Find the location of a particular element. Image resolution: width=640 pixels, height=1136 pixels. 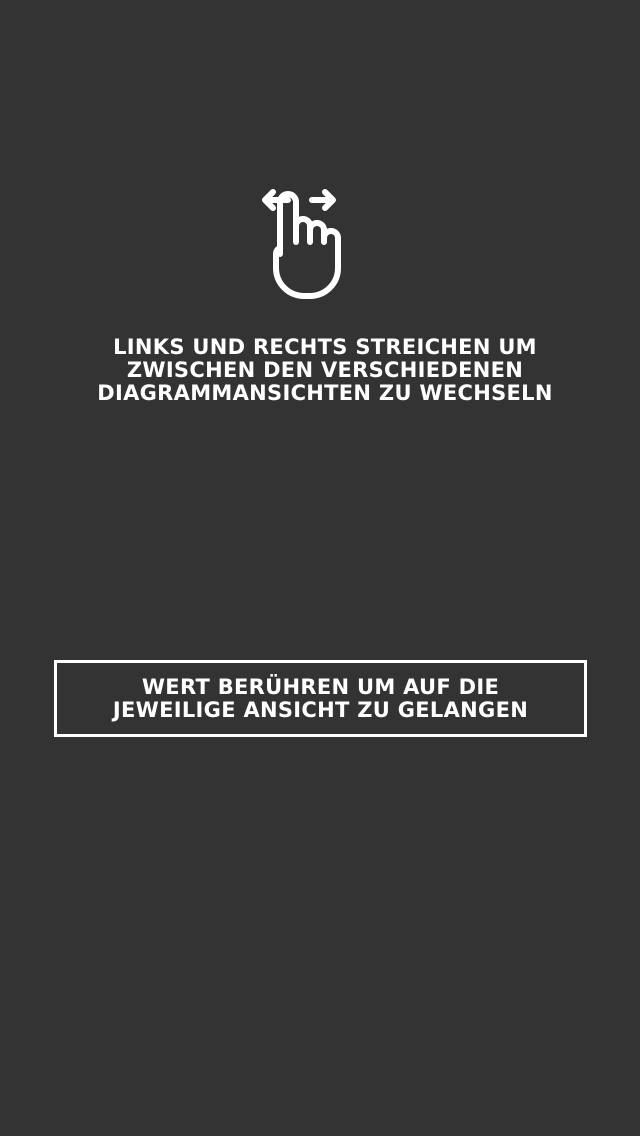

swipe-gesture-icon is located at coordinates (308, 243).